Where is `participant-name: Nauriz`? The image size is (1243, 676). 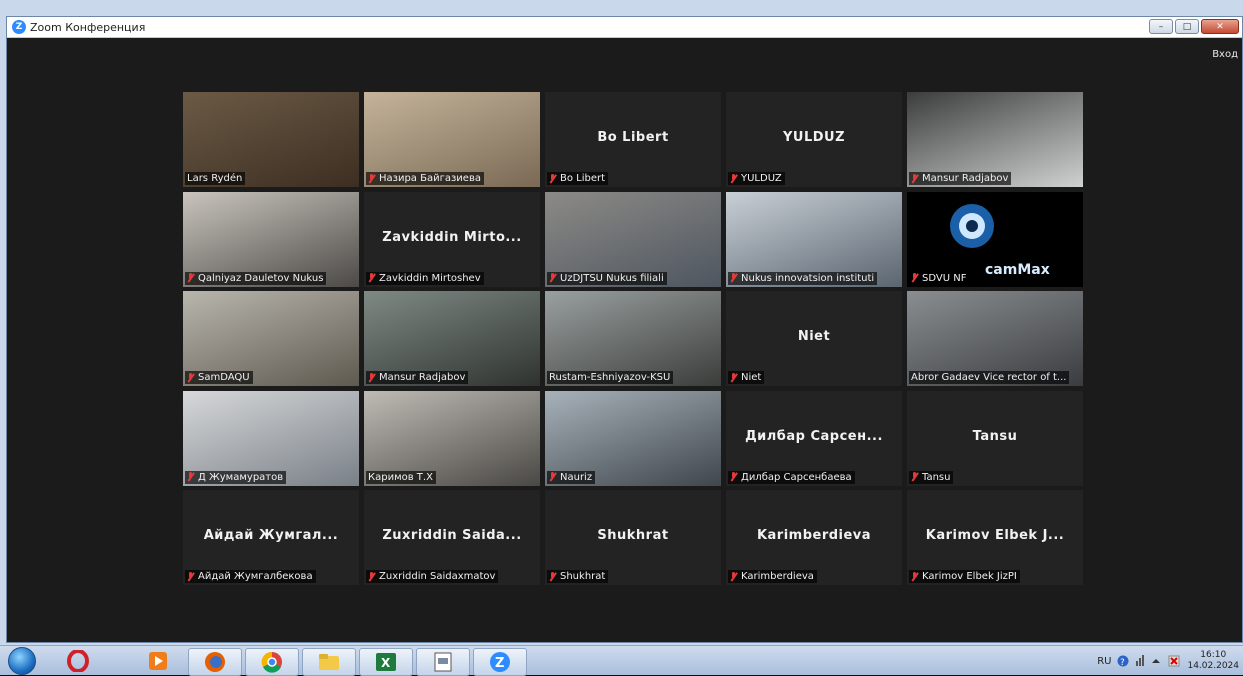 participant-name: Nauriz is located at coordinates (576, 477).